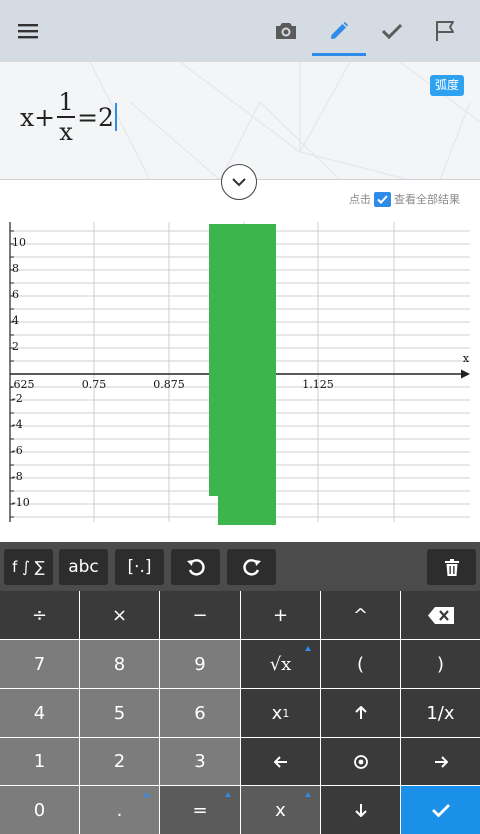  I want to click on y-tick-label: 8, so click(15, 268).